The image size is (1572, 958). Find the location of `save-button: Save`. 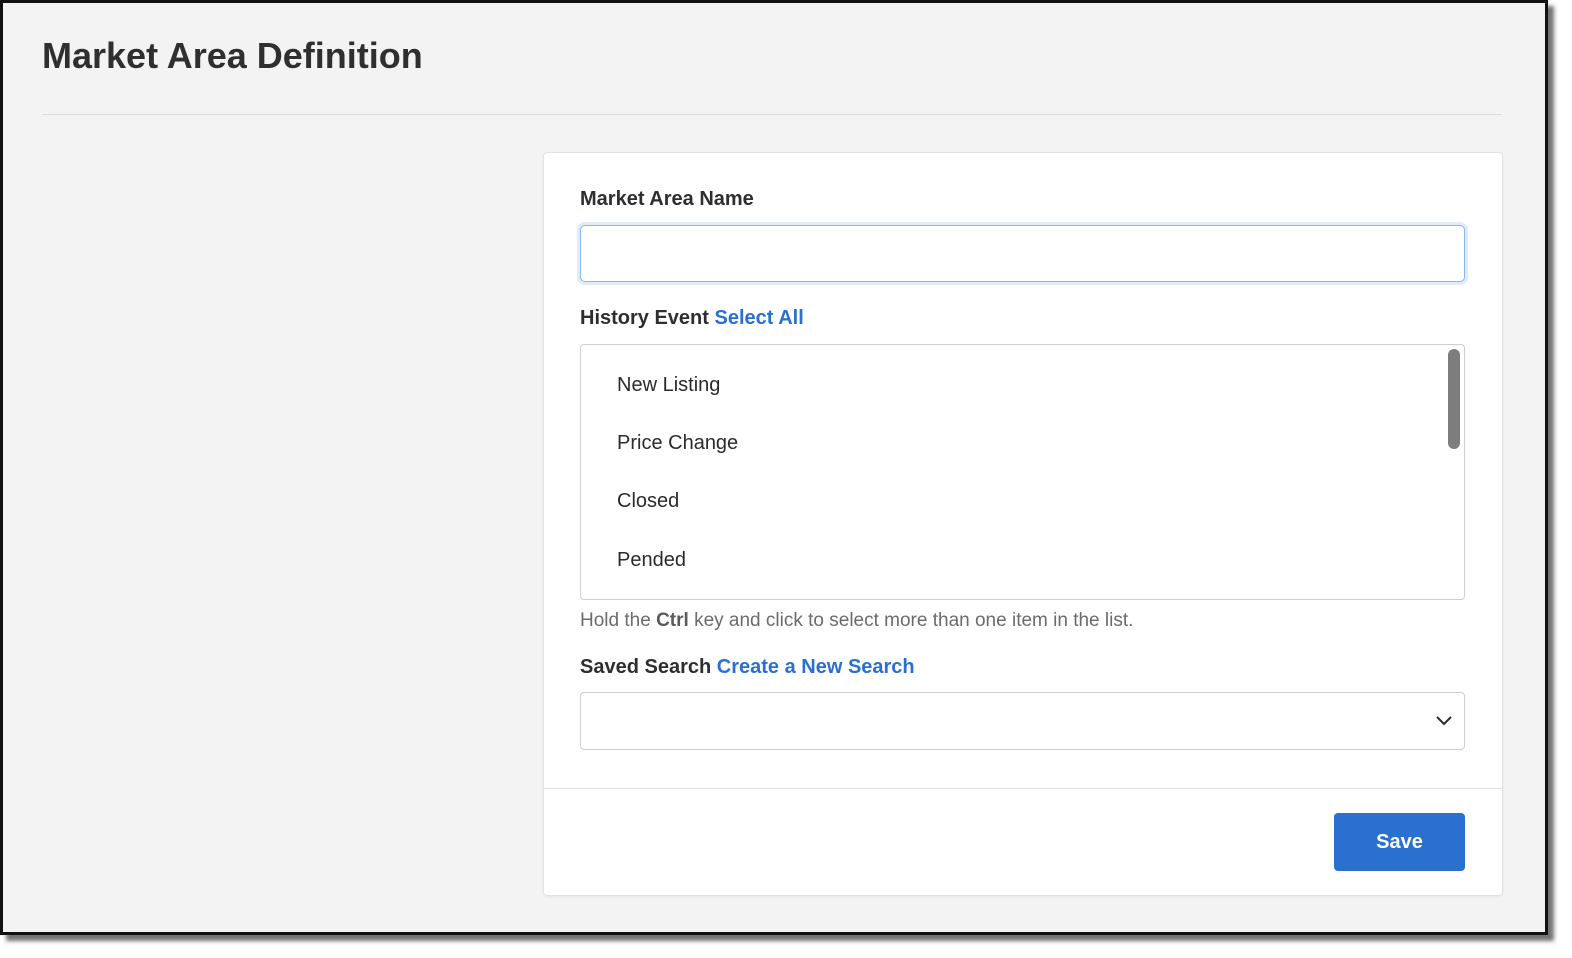

save-button: Save is located at coordinates (1399, 842).